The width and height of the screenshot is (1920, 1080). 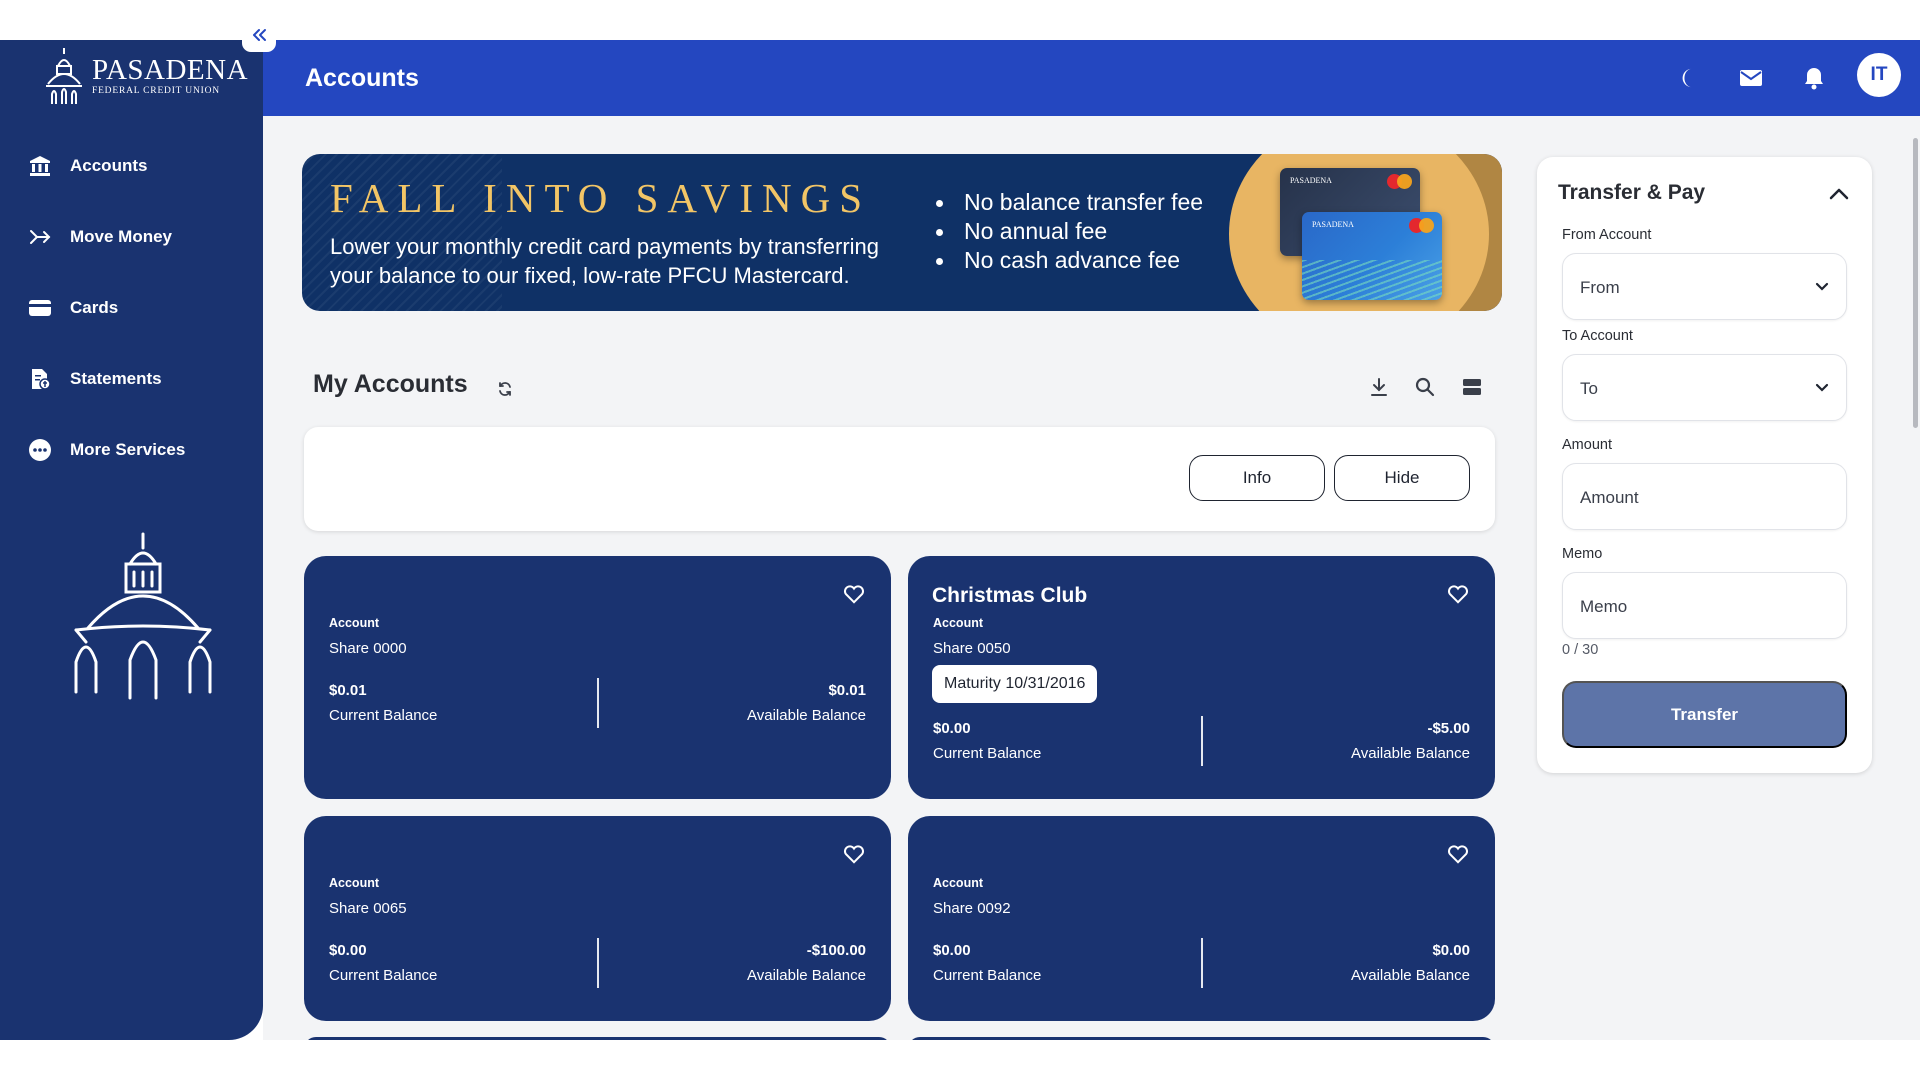 I want to click on dark-mode-toggle, so click(x=1689, y=78).